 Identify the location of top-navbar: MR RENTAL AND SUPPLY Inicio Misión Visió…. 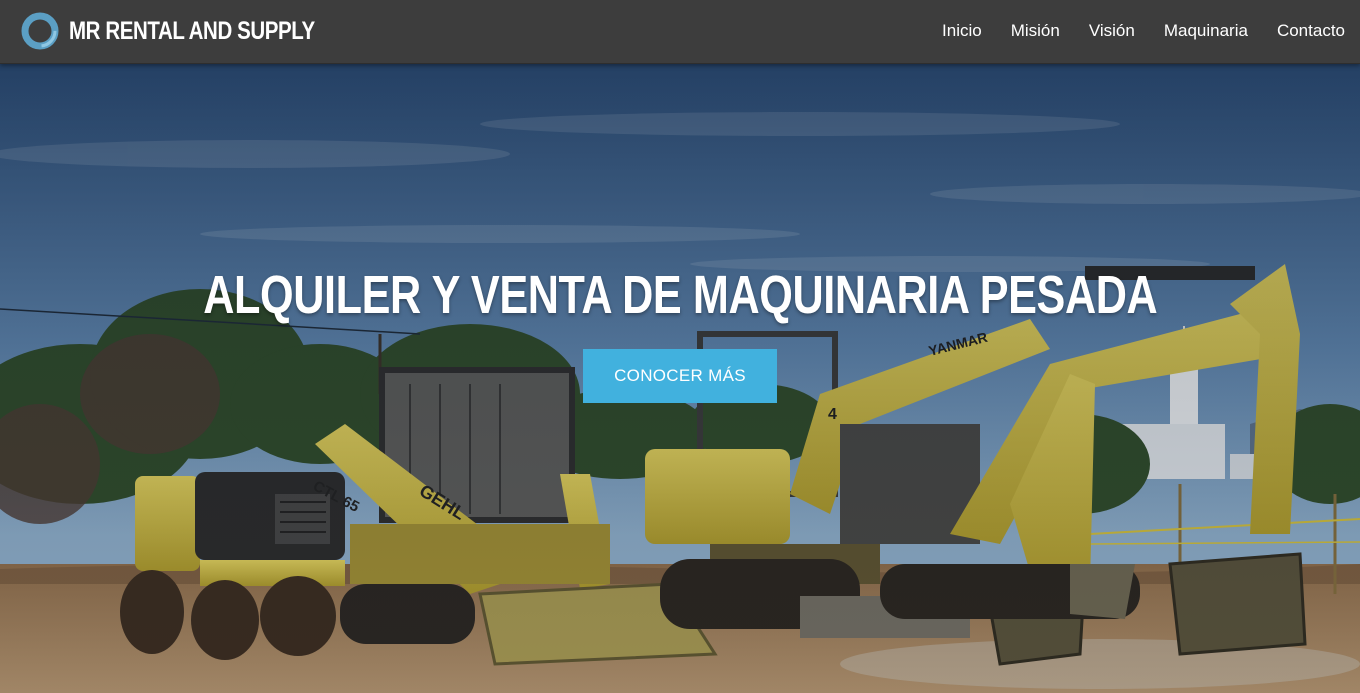
(680, 32).